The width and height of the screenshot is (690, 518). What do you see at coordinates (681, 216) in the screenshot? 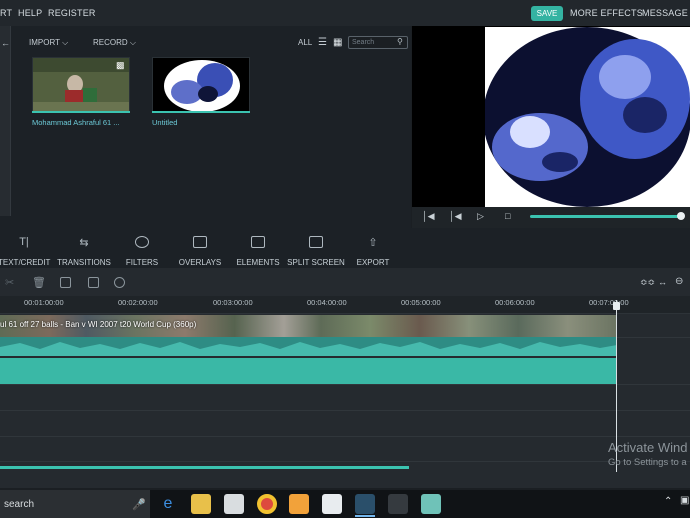
I see `playback-slider-handle` at bounding box center [681, 216].